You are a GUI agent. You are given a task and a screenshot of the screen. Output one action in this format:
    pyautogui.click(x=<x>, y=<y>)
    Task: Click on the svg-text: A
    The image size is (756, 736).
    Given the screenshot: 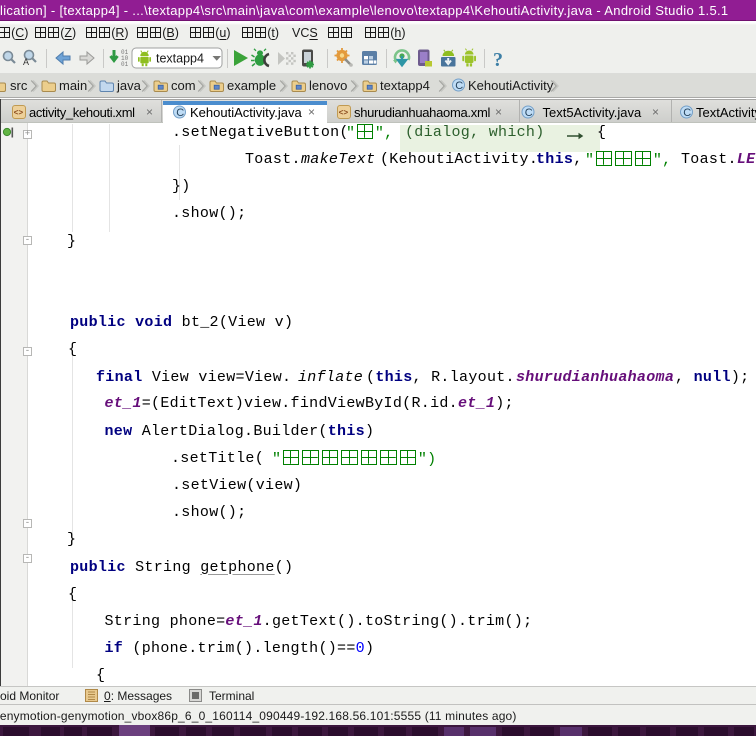 What is the action you would take?
    pyautogui.click(x=26, y=62)
    